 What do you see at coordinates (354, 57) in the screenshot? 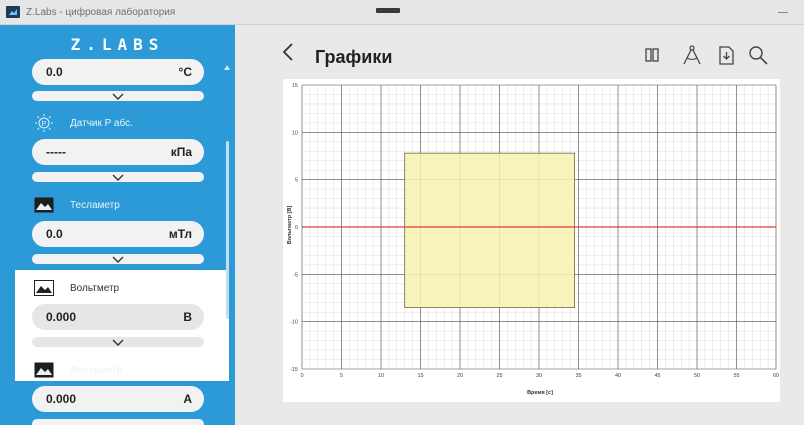
I see `page-title: Графики` at bounding box center [354, 57].